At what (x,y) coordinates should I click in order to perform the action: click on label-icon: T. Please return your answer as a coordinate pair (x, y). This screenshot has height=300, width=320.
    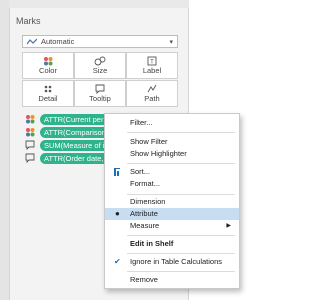
    Looking at the image, I should click on (152, 61).